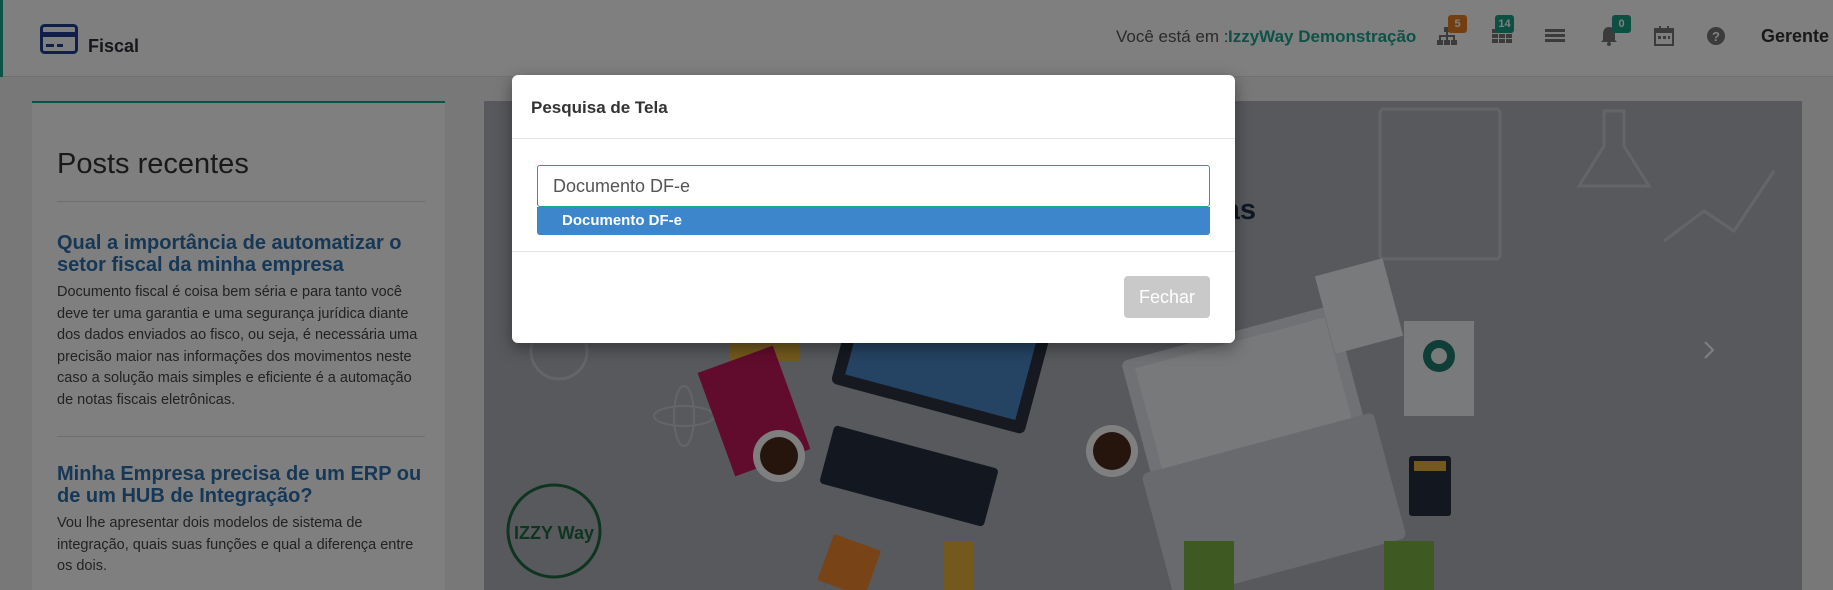 Image resolution: width=1833 pixels, height=590 pixels. Describe the element at coordinates (1167, 297) in the screenshot. I see `close-button: Fechar` at that location.